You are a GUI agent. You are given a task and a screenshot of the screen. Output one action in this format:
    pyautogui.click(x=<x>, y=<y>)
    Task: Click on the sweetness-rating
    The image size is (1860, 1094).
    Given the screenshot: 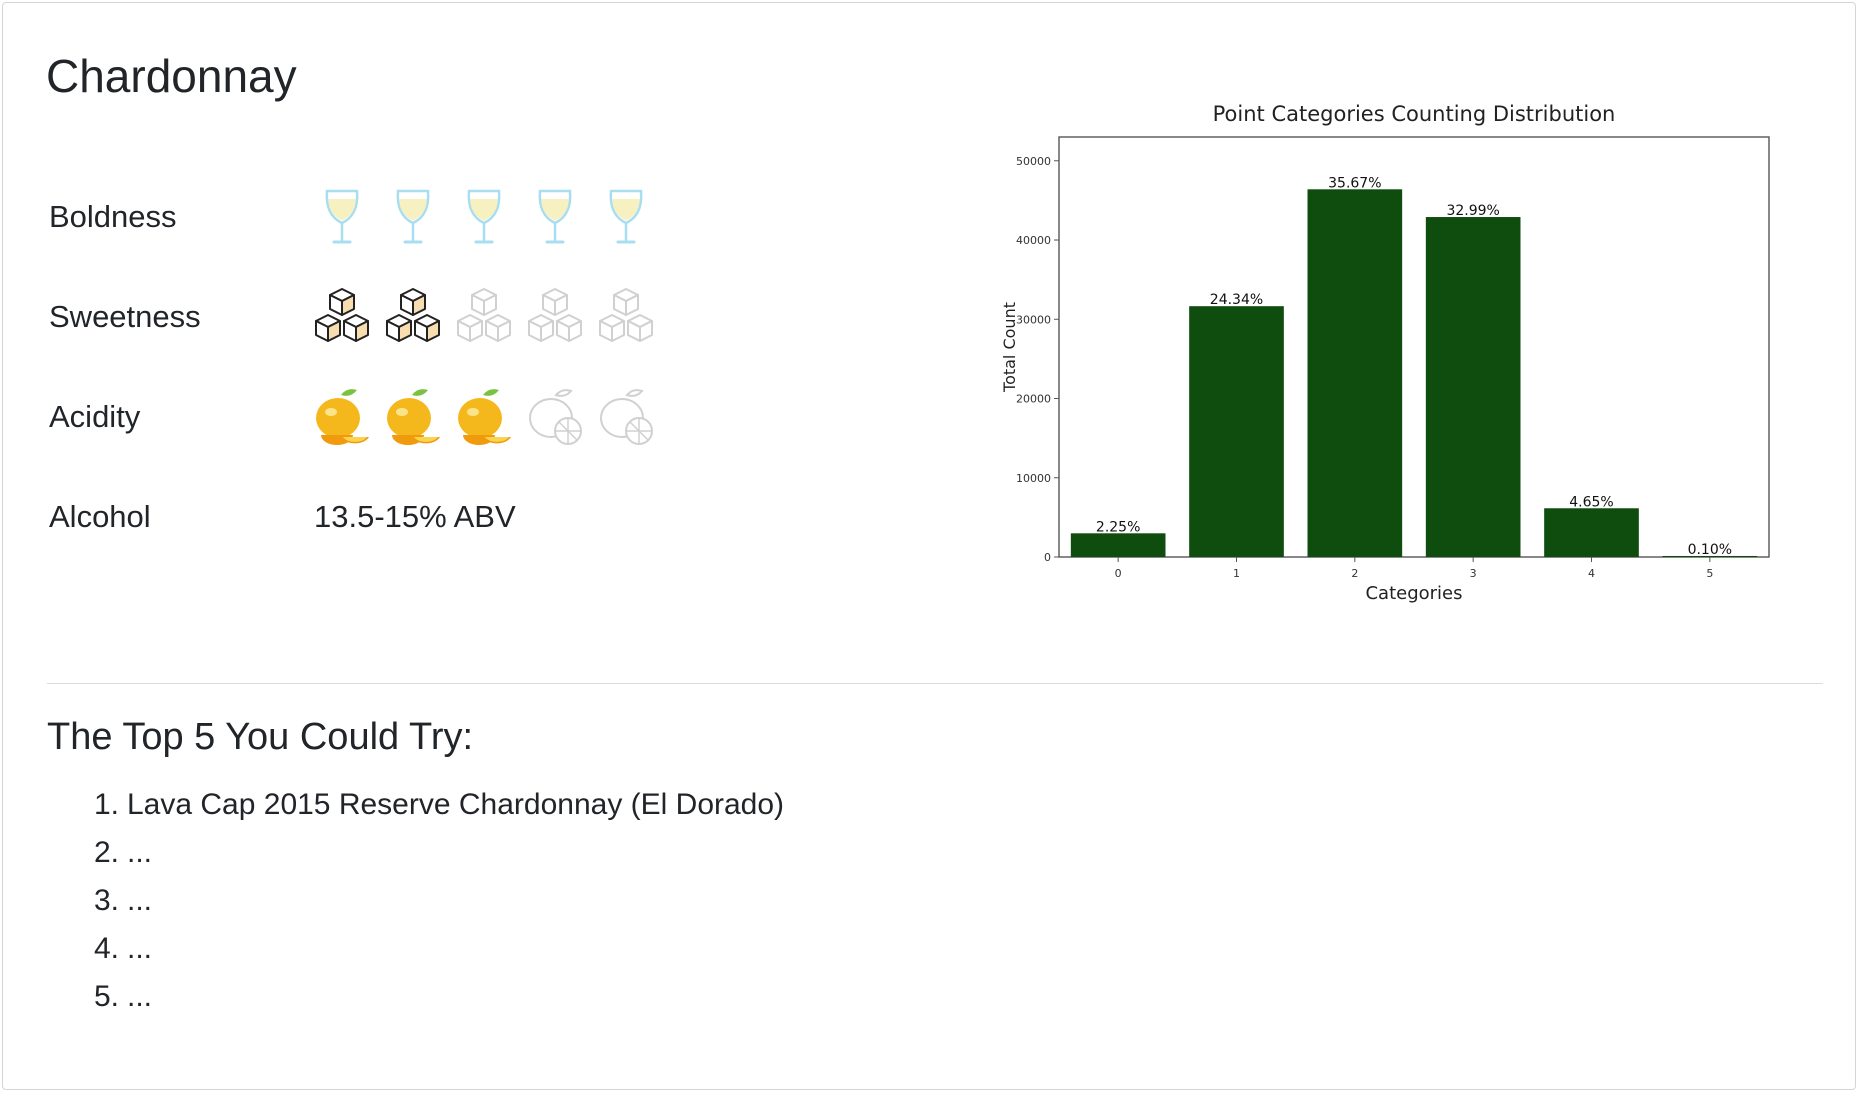 What is the action you would take?
    pyautogui.click(x=488, y=317)
    